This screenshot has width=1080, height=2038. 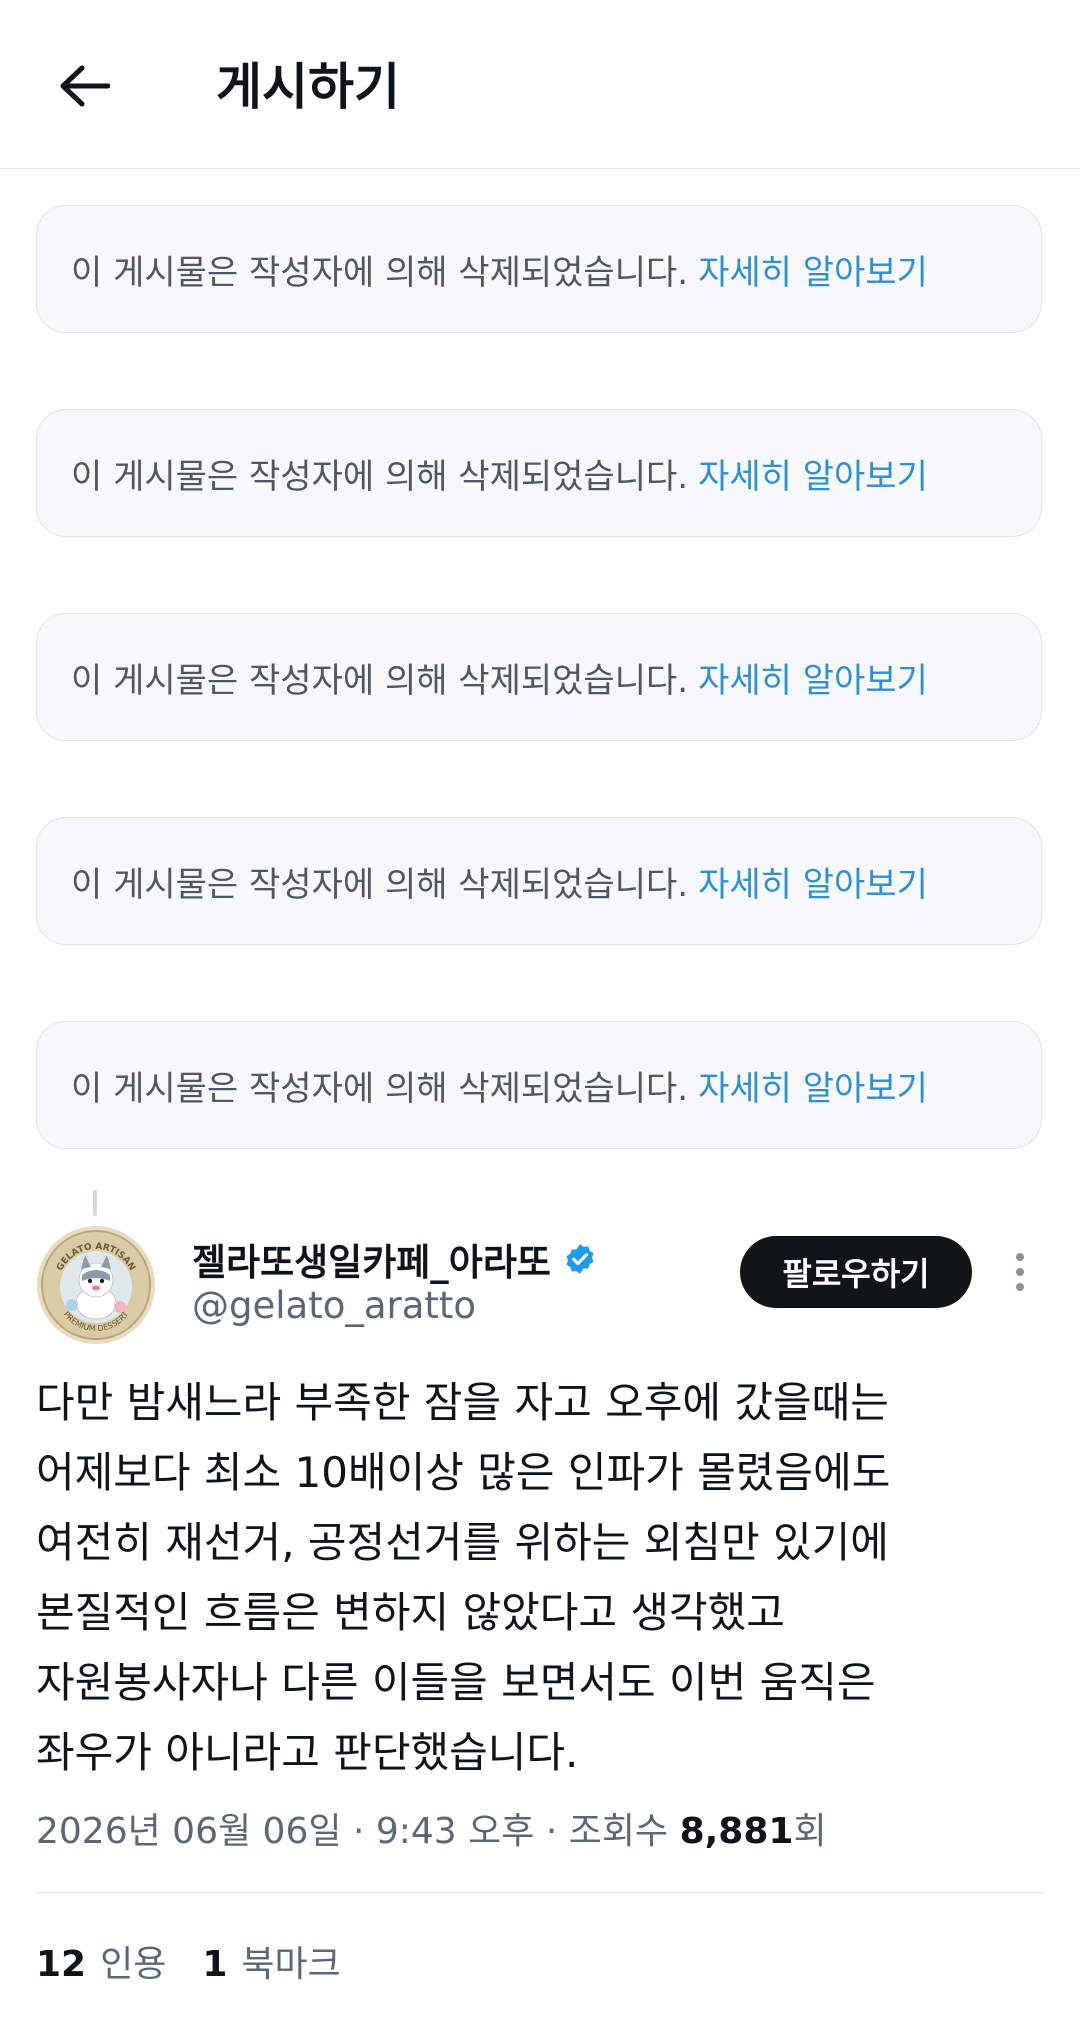 What do you see at coordinates (188, 1961) in the screenshot?
I see `engagement-stats: 12 인용 1 북마크` at bounding box center [188, 1961].